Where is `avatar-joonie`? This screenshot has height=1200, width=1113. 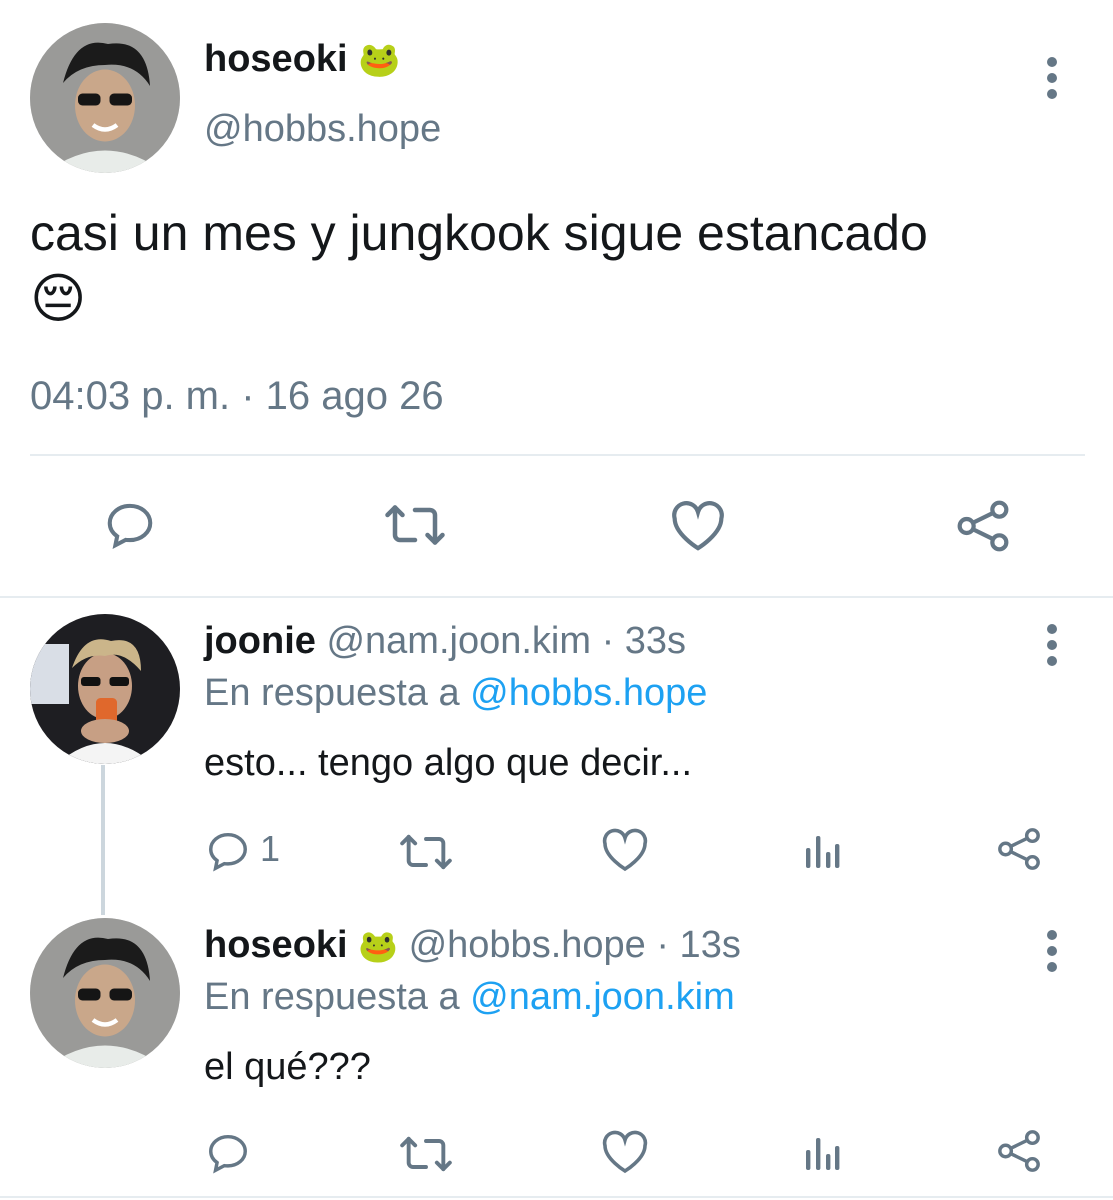
avatar-joonie is located at coordinates (105, 689).